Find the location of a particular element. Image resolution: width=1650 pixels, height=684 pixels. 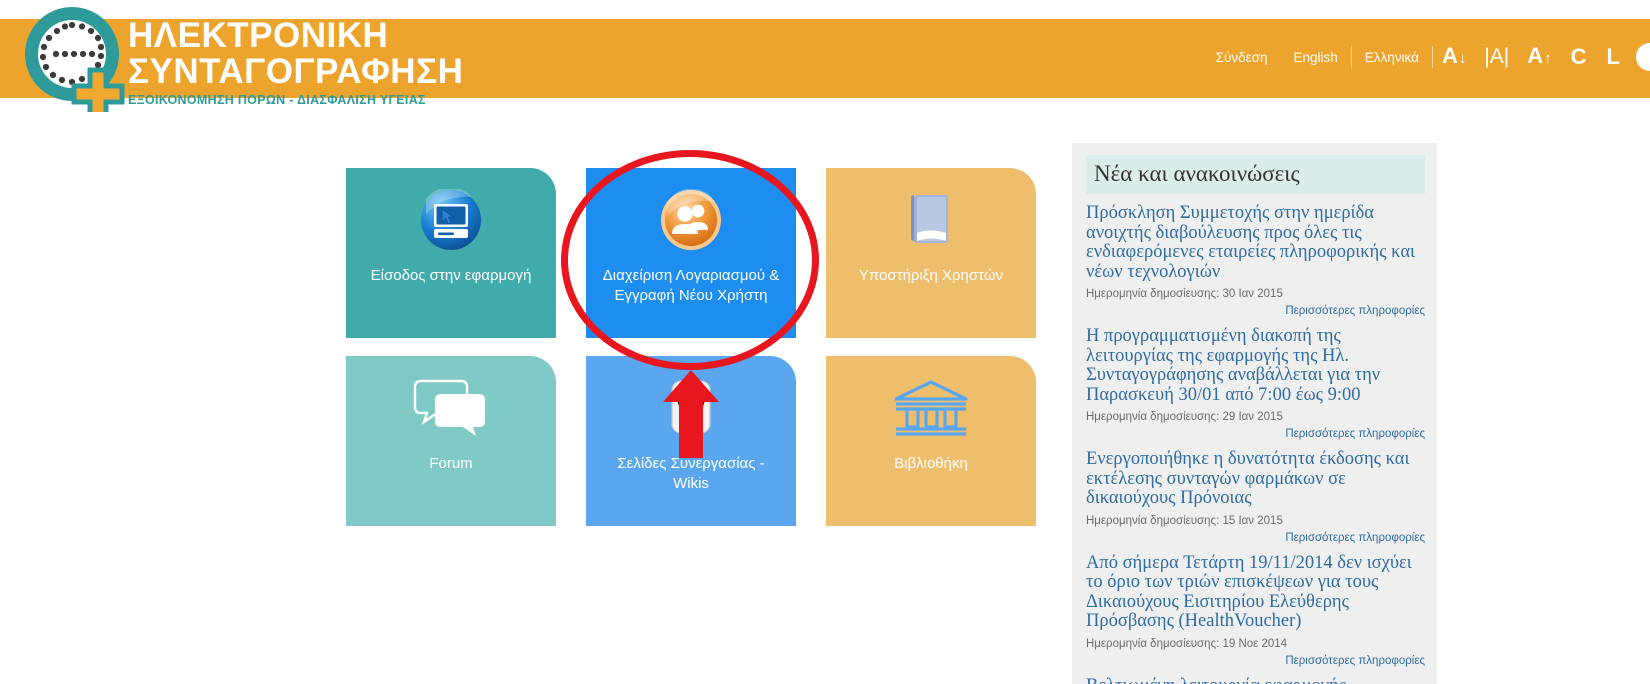

classical-building-icon is located at coordinates (931, 408).